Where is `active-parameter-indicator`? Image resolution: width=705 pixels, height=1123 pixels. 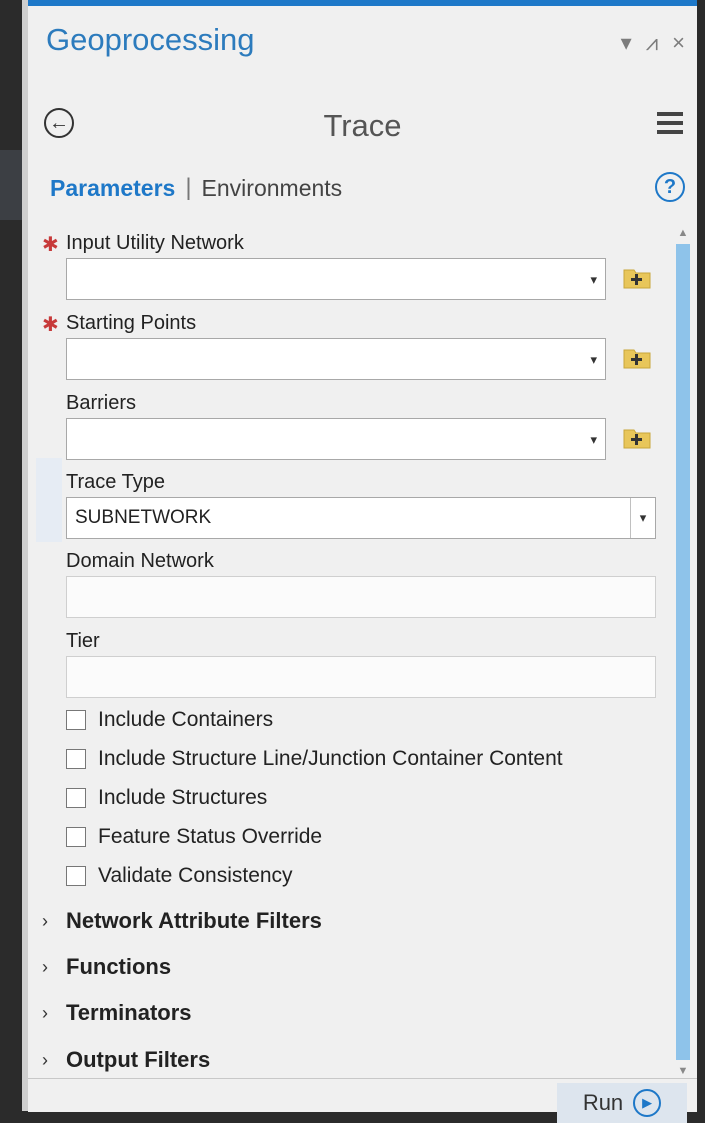 active-parameter-indicator is located at coordinates (49, 500).